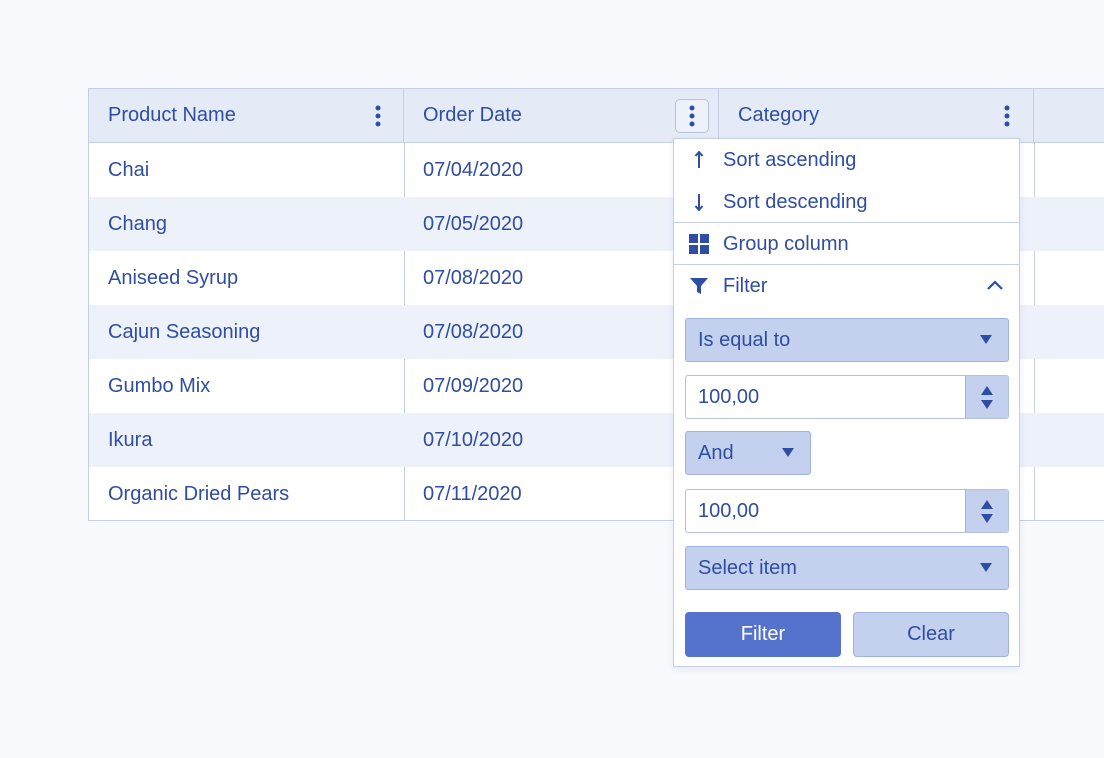 This screenshot has height=758, width=1104. I want to click on filter-operator-dropdown: Is equal to, so click(847, 340).